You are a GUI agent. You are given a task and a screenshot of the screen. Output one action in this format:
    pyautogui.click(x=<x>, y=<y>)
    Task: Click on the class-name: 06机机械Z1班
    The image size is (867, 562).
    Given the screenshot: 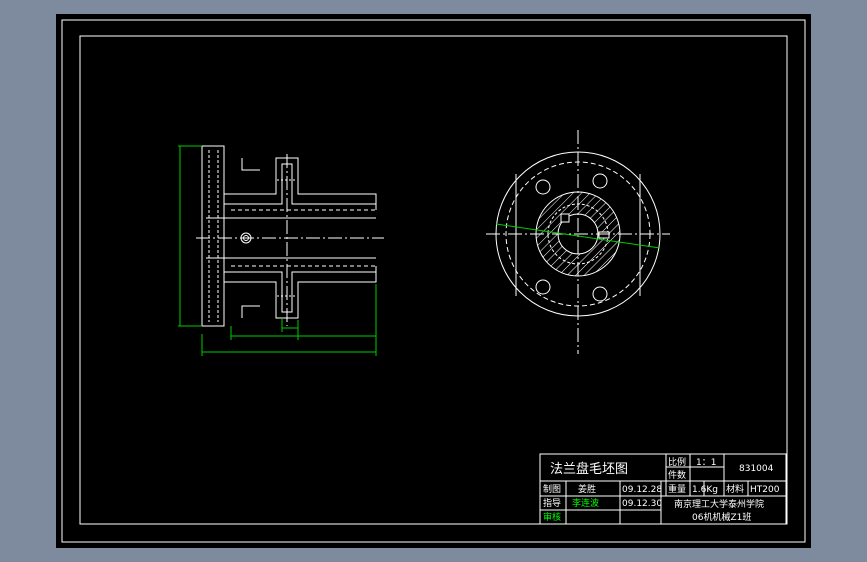 What is the action you would take?
    pyautogui.click(x=721, y=517)
    